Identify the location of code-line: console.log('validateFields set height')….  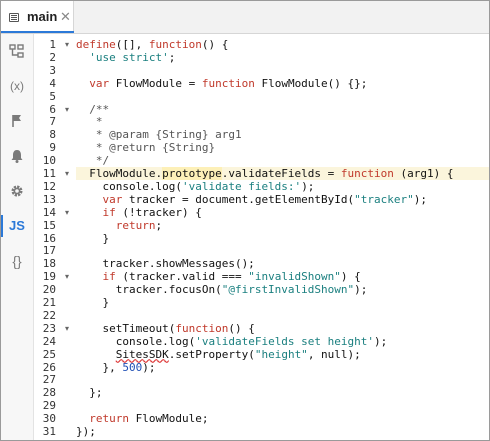
(282, 341).